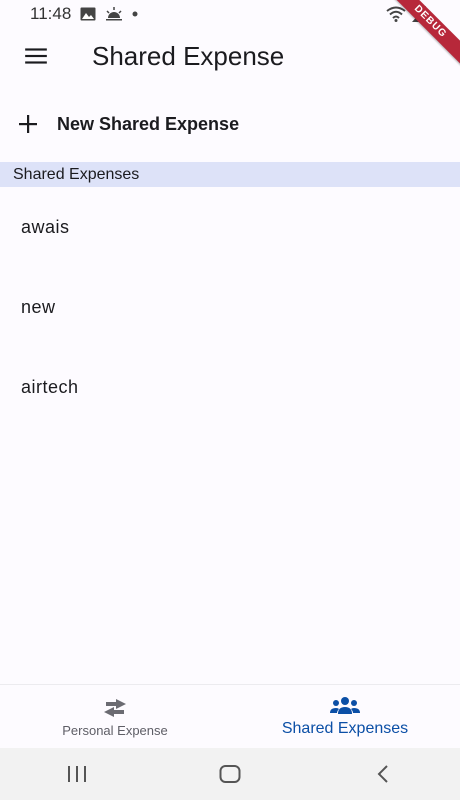 This screenshot has height=800, width=460. What do you see at coordinates (188, 55) in the screenshot?
I see `page-title: Shared Expense` at bounding box center [188, 55].